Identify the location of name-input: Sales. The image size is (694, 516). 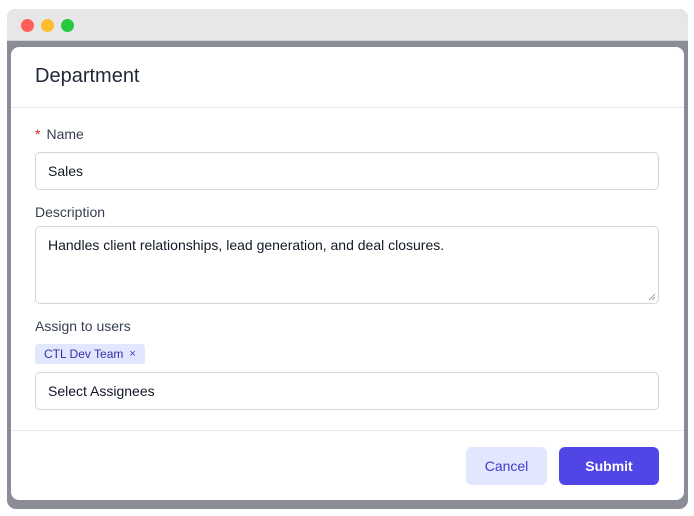
(347, 171).